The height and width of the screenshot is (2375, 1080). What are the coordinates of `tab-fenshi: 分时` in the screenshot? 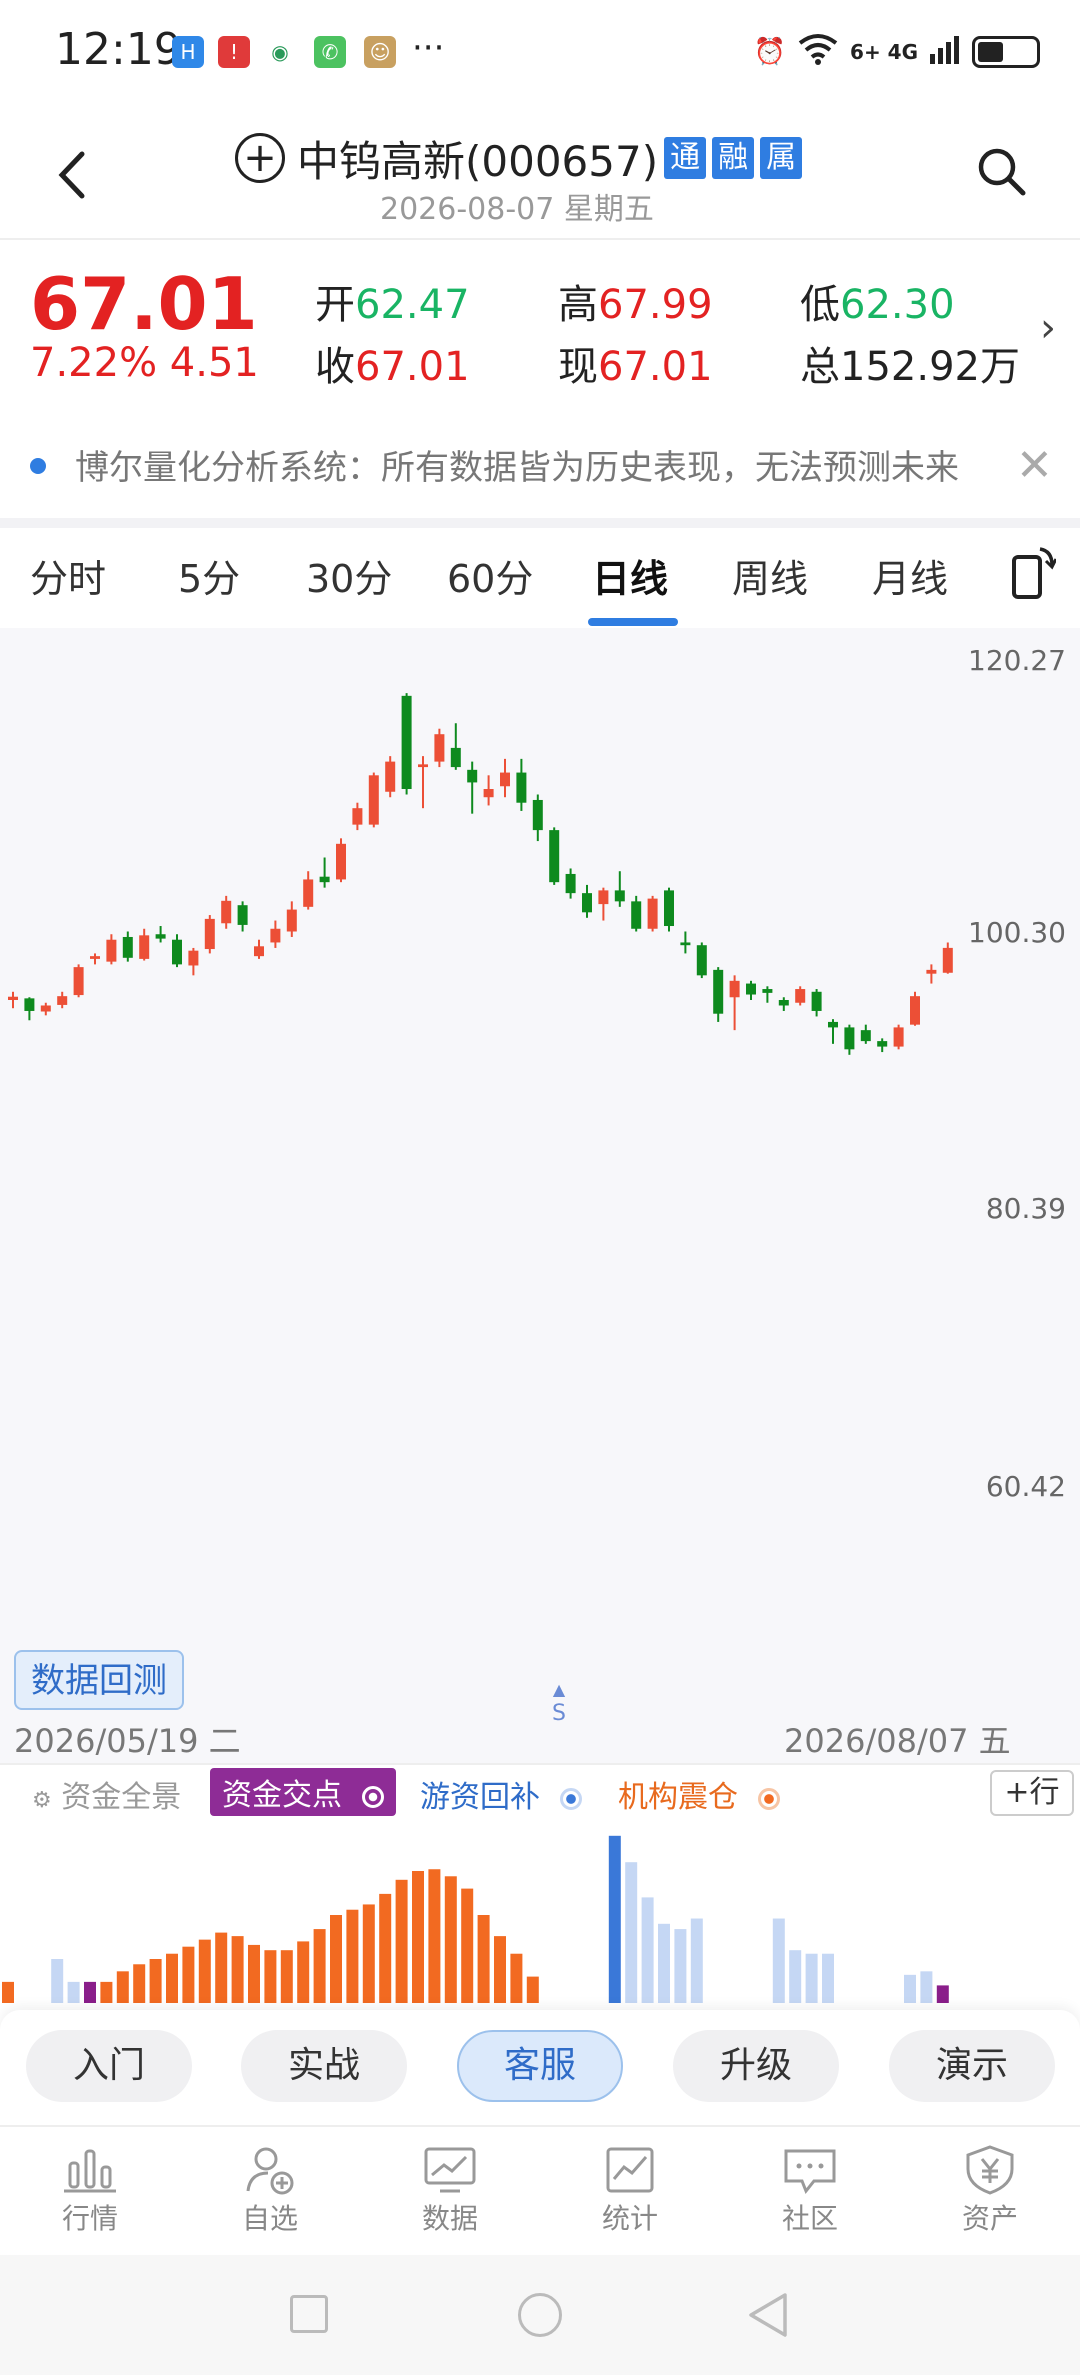 It's located at (68, 575).